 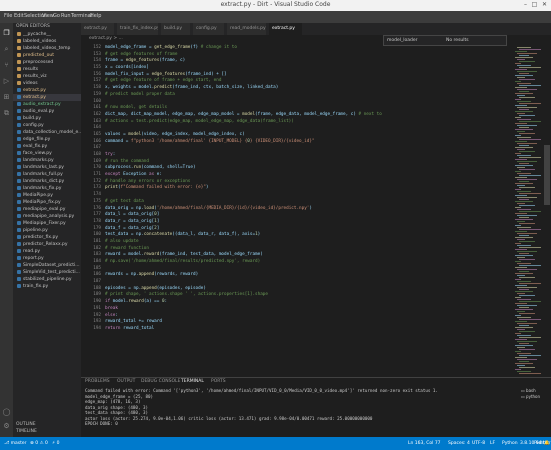 What do you see at coordinates (47, 125) in the screenshot?
I see `file-tree-item: config.py` at bounding box center [47, 125].